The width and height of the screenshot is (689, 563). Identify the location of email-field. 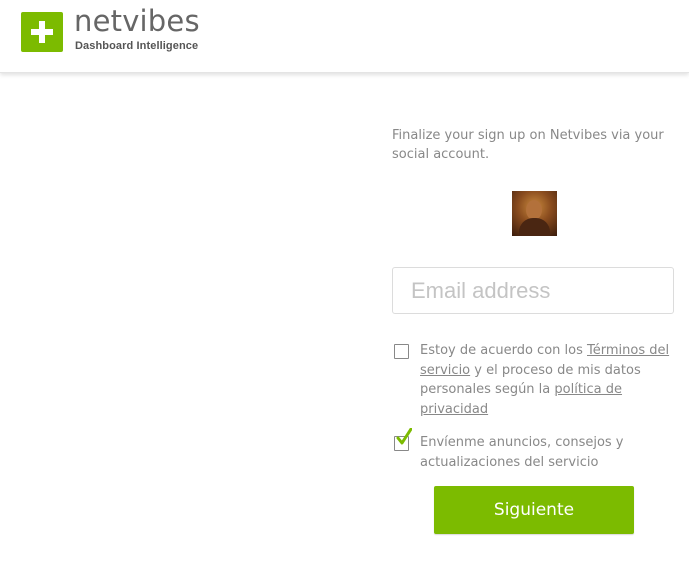
(533, 290).